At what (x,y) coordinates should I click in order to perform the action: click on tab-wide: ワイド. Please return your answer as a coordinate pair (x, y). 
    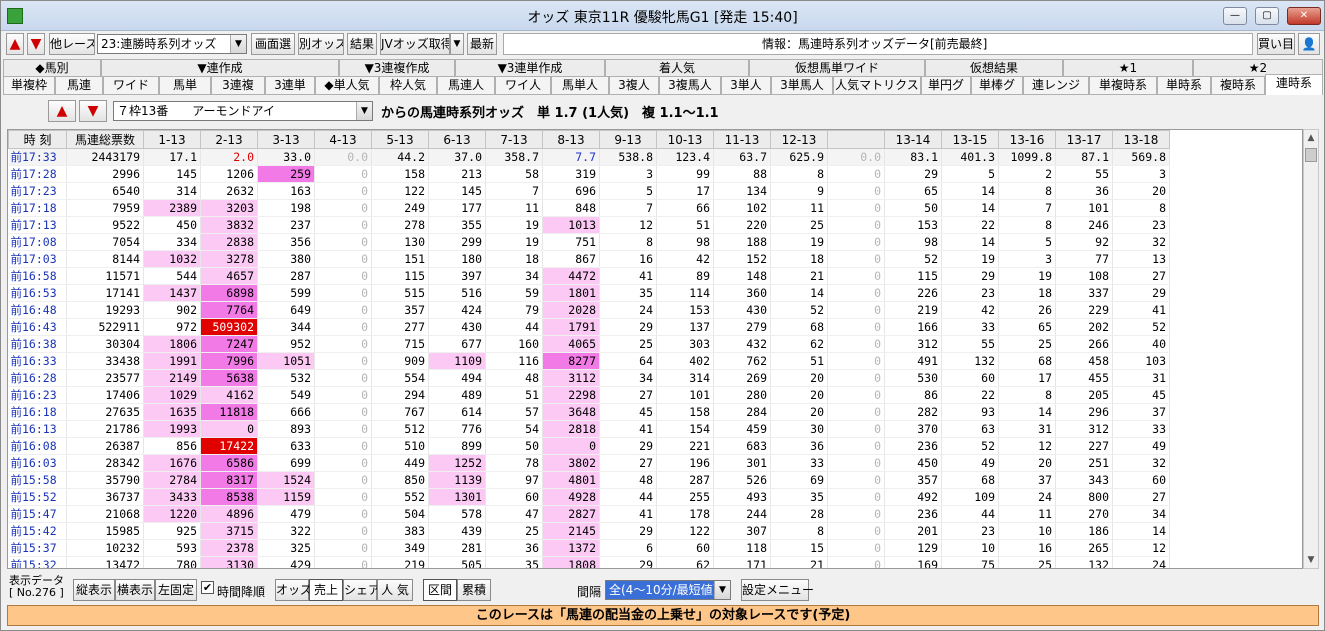
    Looking at the image, I should click on (131, 85).